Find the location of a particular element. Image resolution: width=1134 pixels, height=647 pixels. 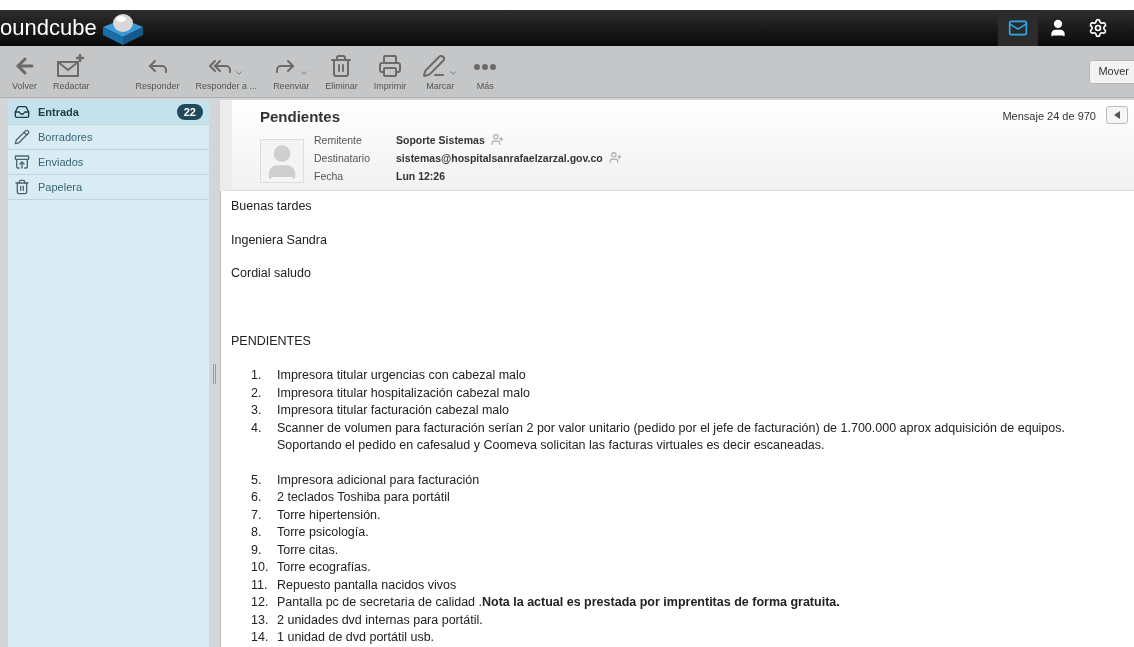

pencil-icon is located at coordinates (22, 137).